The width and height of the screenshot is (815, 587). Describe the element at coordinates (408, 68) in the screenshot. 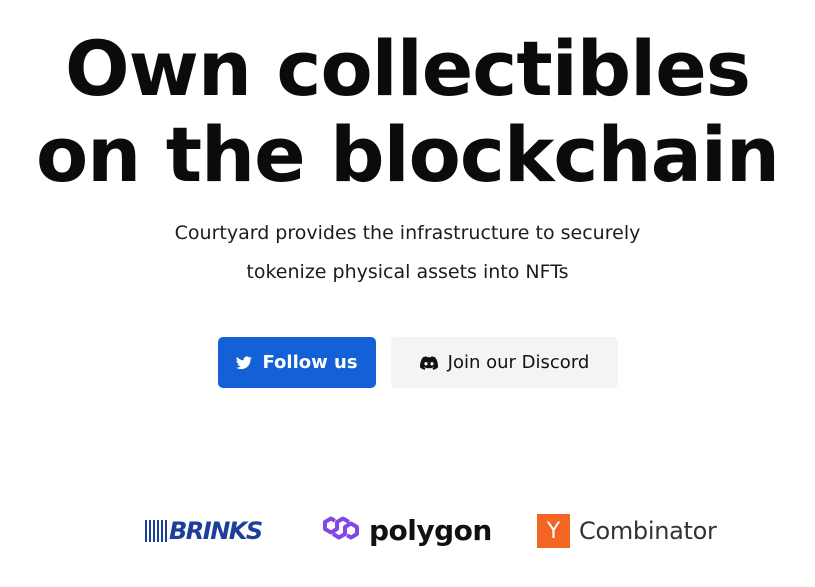

I see `headline-line-1: Own collectibles` at that location.